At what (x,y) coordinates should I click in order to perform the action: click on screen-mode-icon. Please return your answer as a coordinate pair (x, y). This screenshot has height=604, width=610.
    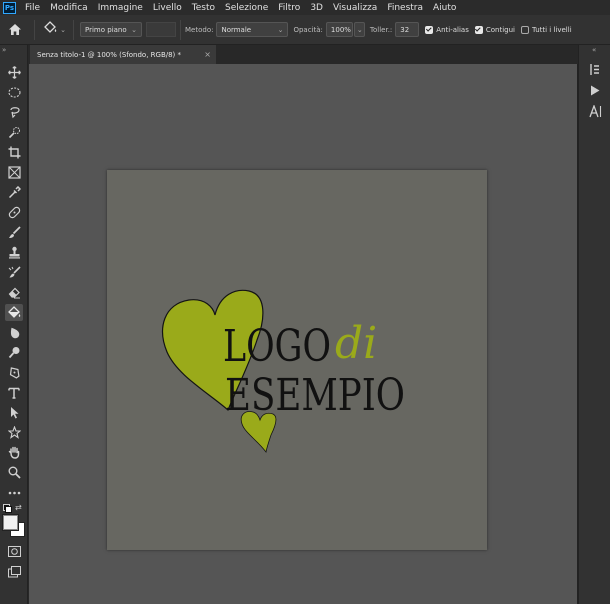
    Looking at the image, I should click on (14, 571).